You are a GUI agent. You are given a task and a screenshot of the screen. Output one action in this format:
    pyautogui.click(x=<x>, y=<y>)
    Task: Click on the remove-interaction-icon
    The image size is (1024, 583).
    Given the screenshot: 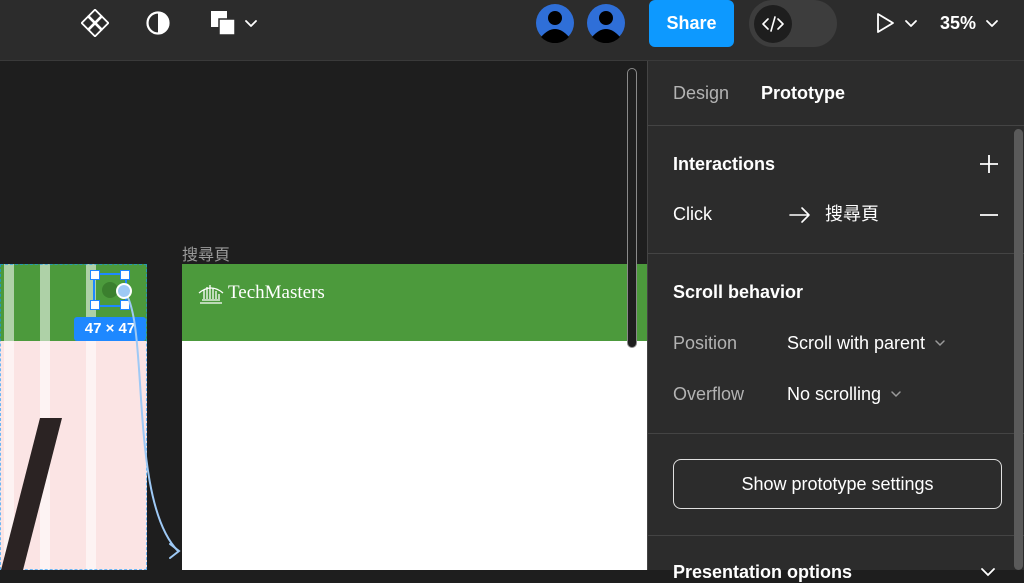 What is the action you would take?
    pyautogui.click(x=989, y=215)
    